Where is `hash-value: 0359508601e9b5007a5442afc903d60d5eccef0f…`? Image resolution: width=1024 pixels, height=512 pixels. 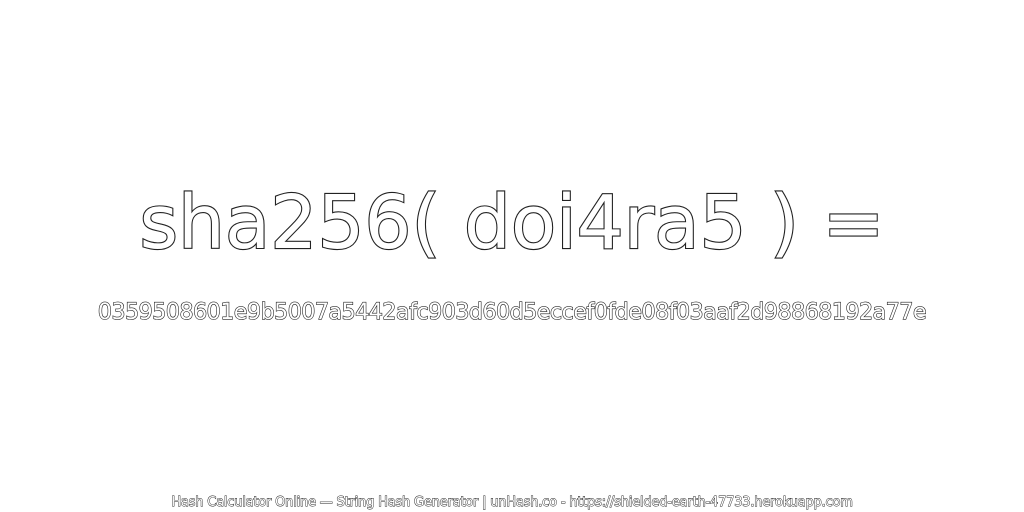 hash-value: 0359508601e9b5007a5442afc903d60d5eccef0f… is located at coordinates (512, 312).